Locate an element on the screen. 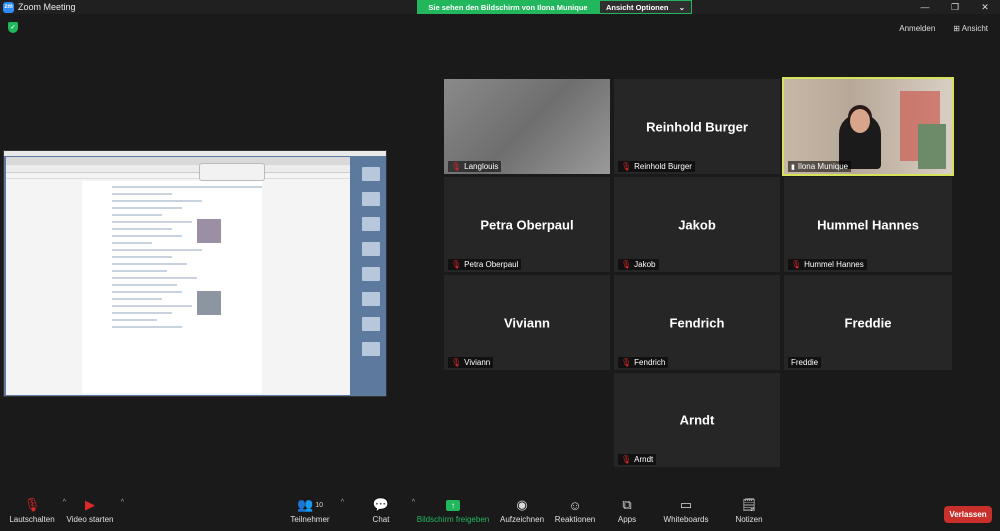 The height and width of the screenshot is (531, 1000). security-shield-icon: ✓ is located at coordinates (13, 27).